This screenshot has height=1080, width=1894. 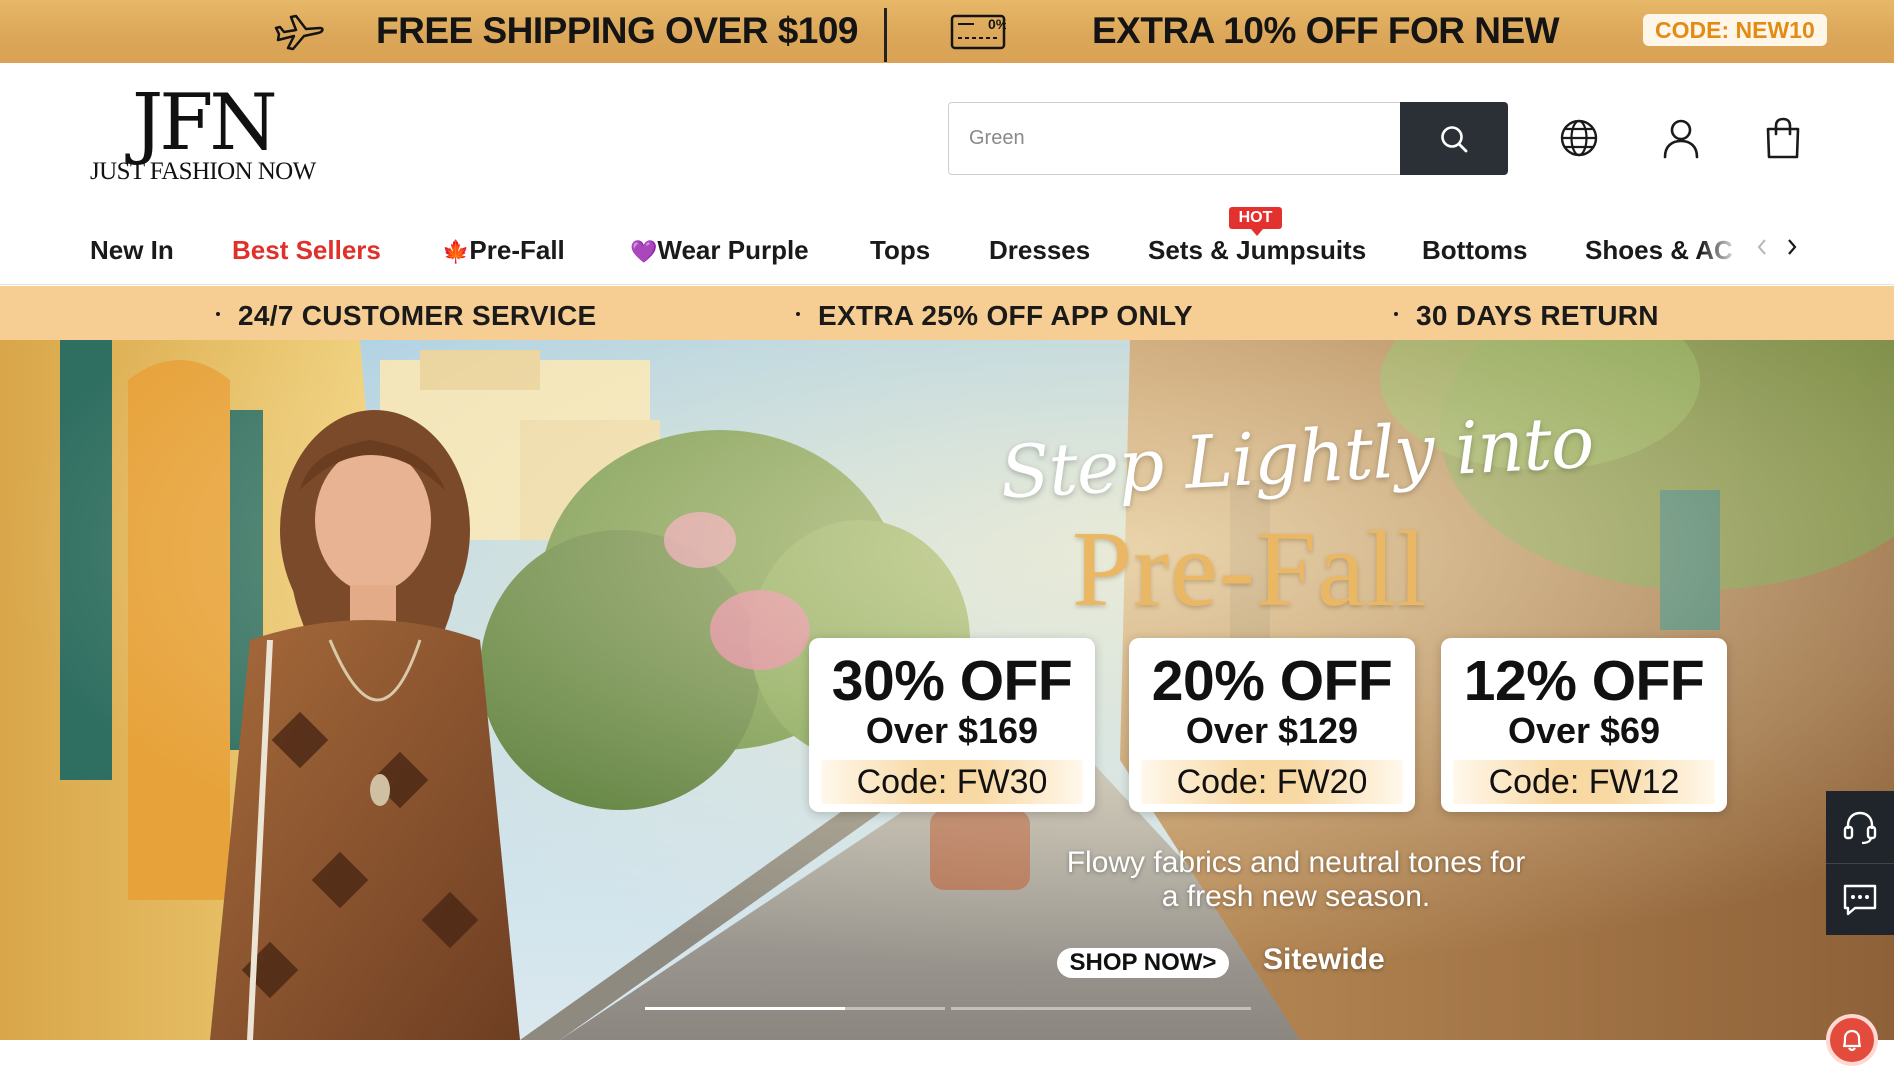 What do you see at coordinates (456, 251) in the screenshot?
I see `maple-leaf-icon: 🍁` at bounding box center [456, 251].